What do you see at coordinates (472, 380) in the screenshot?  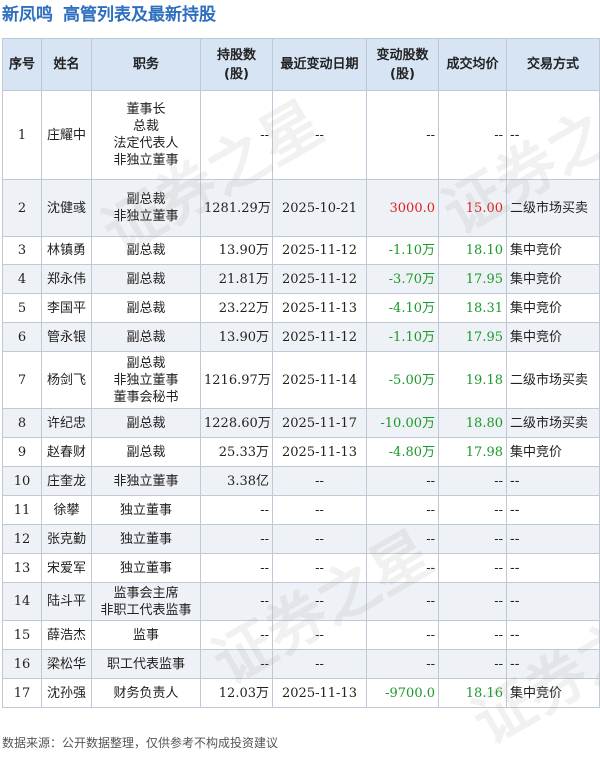 I see `cell-price: 19.18` at bounding box center [472, 380].